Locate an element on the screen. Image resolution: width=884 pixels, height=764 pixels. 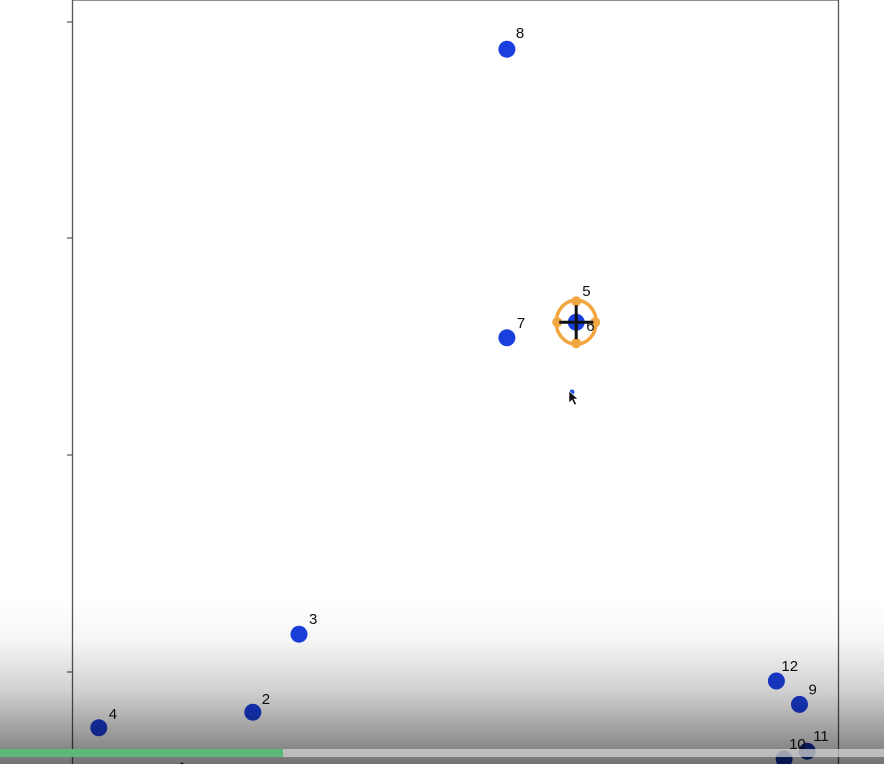
point-label-9: 9 is located at coordinates (813, 689).